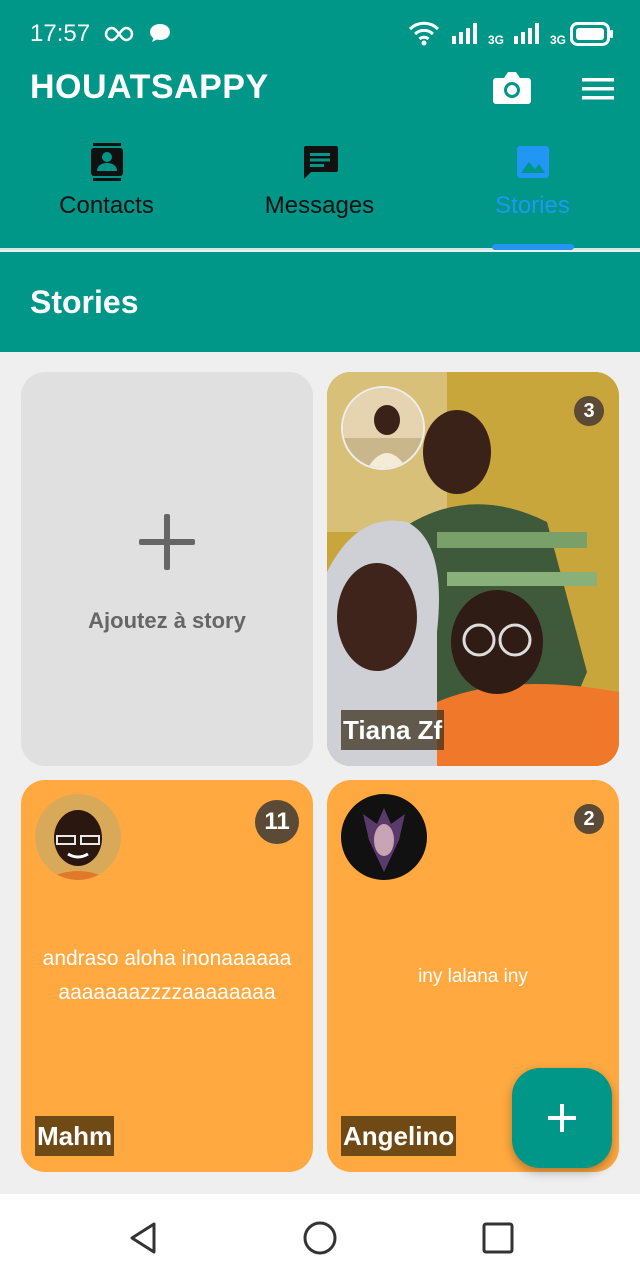  I want to click on story-author-name: Mahm, so click(75, 1136).